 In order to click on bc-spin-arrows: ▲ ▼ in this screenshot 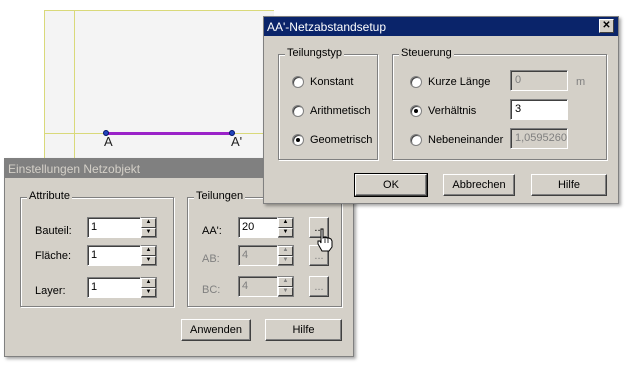, I will do `click(286, 286)`.